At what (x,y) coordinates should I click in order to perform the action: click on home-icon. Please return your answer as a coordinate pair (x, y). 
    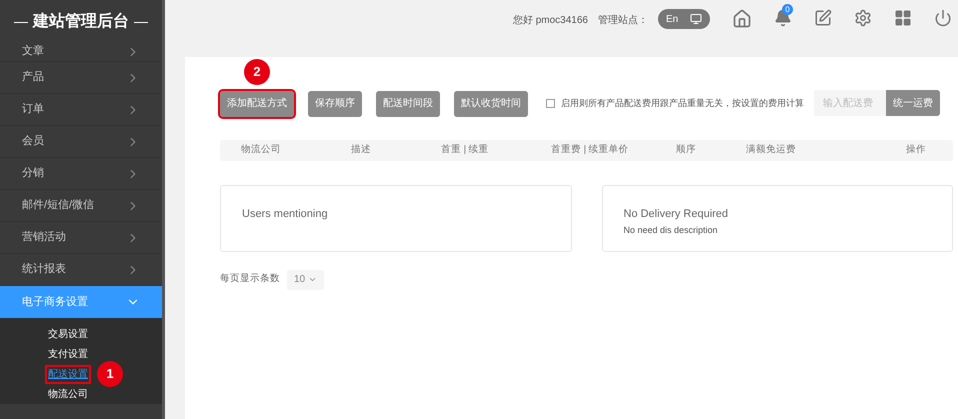
    Looking at the image, I should click on (742, 19).